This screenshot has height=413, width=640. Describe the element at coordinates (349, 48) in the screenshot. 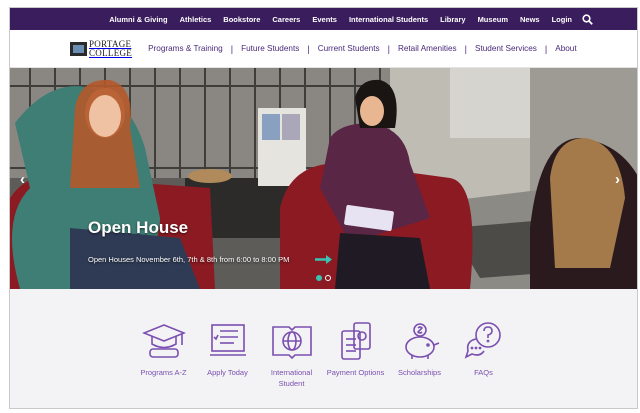

I see `nav-current-students: Current Students` at that location.